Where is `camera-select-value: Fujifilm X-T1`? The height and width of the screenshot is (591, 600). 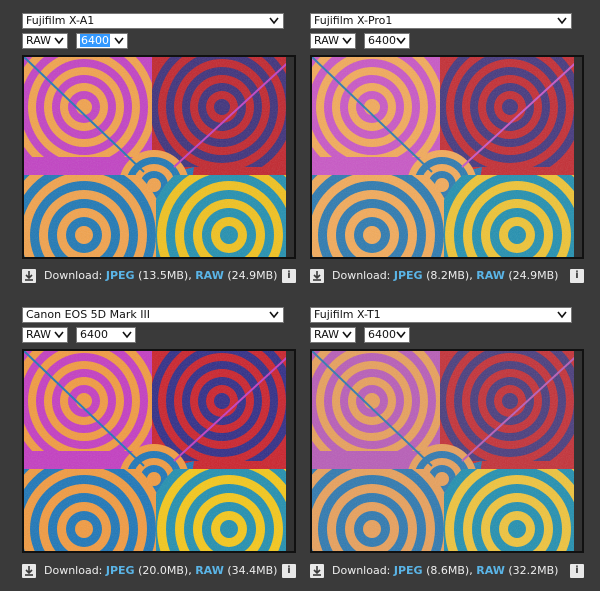 camera-select-value: Fujifilm X-T1 is located at coordinates (347, 314).